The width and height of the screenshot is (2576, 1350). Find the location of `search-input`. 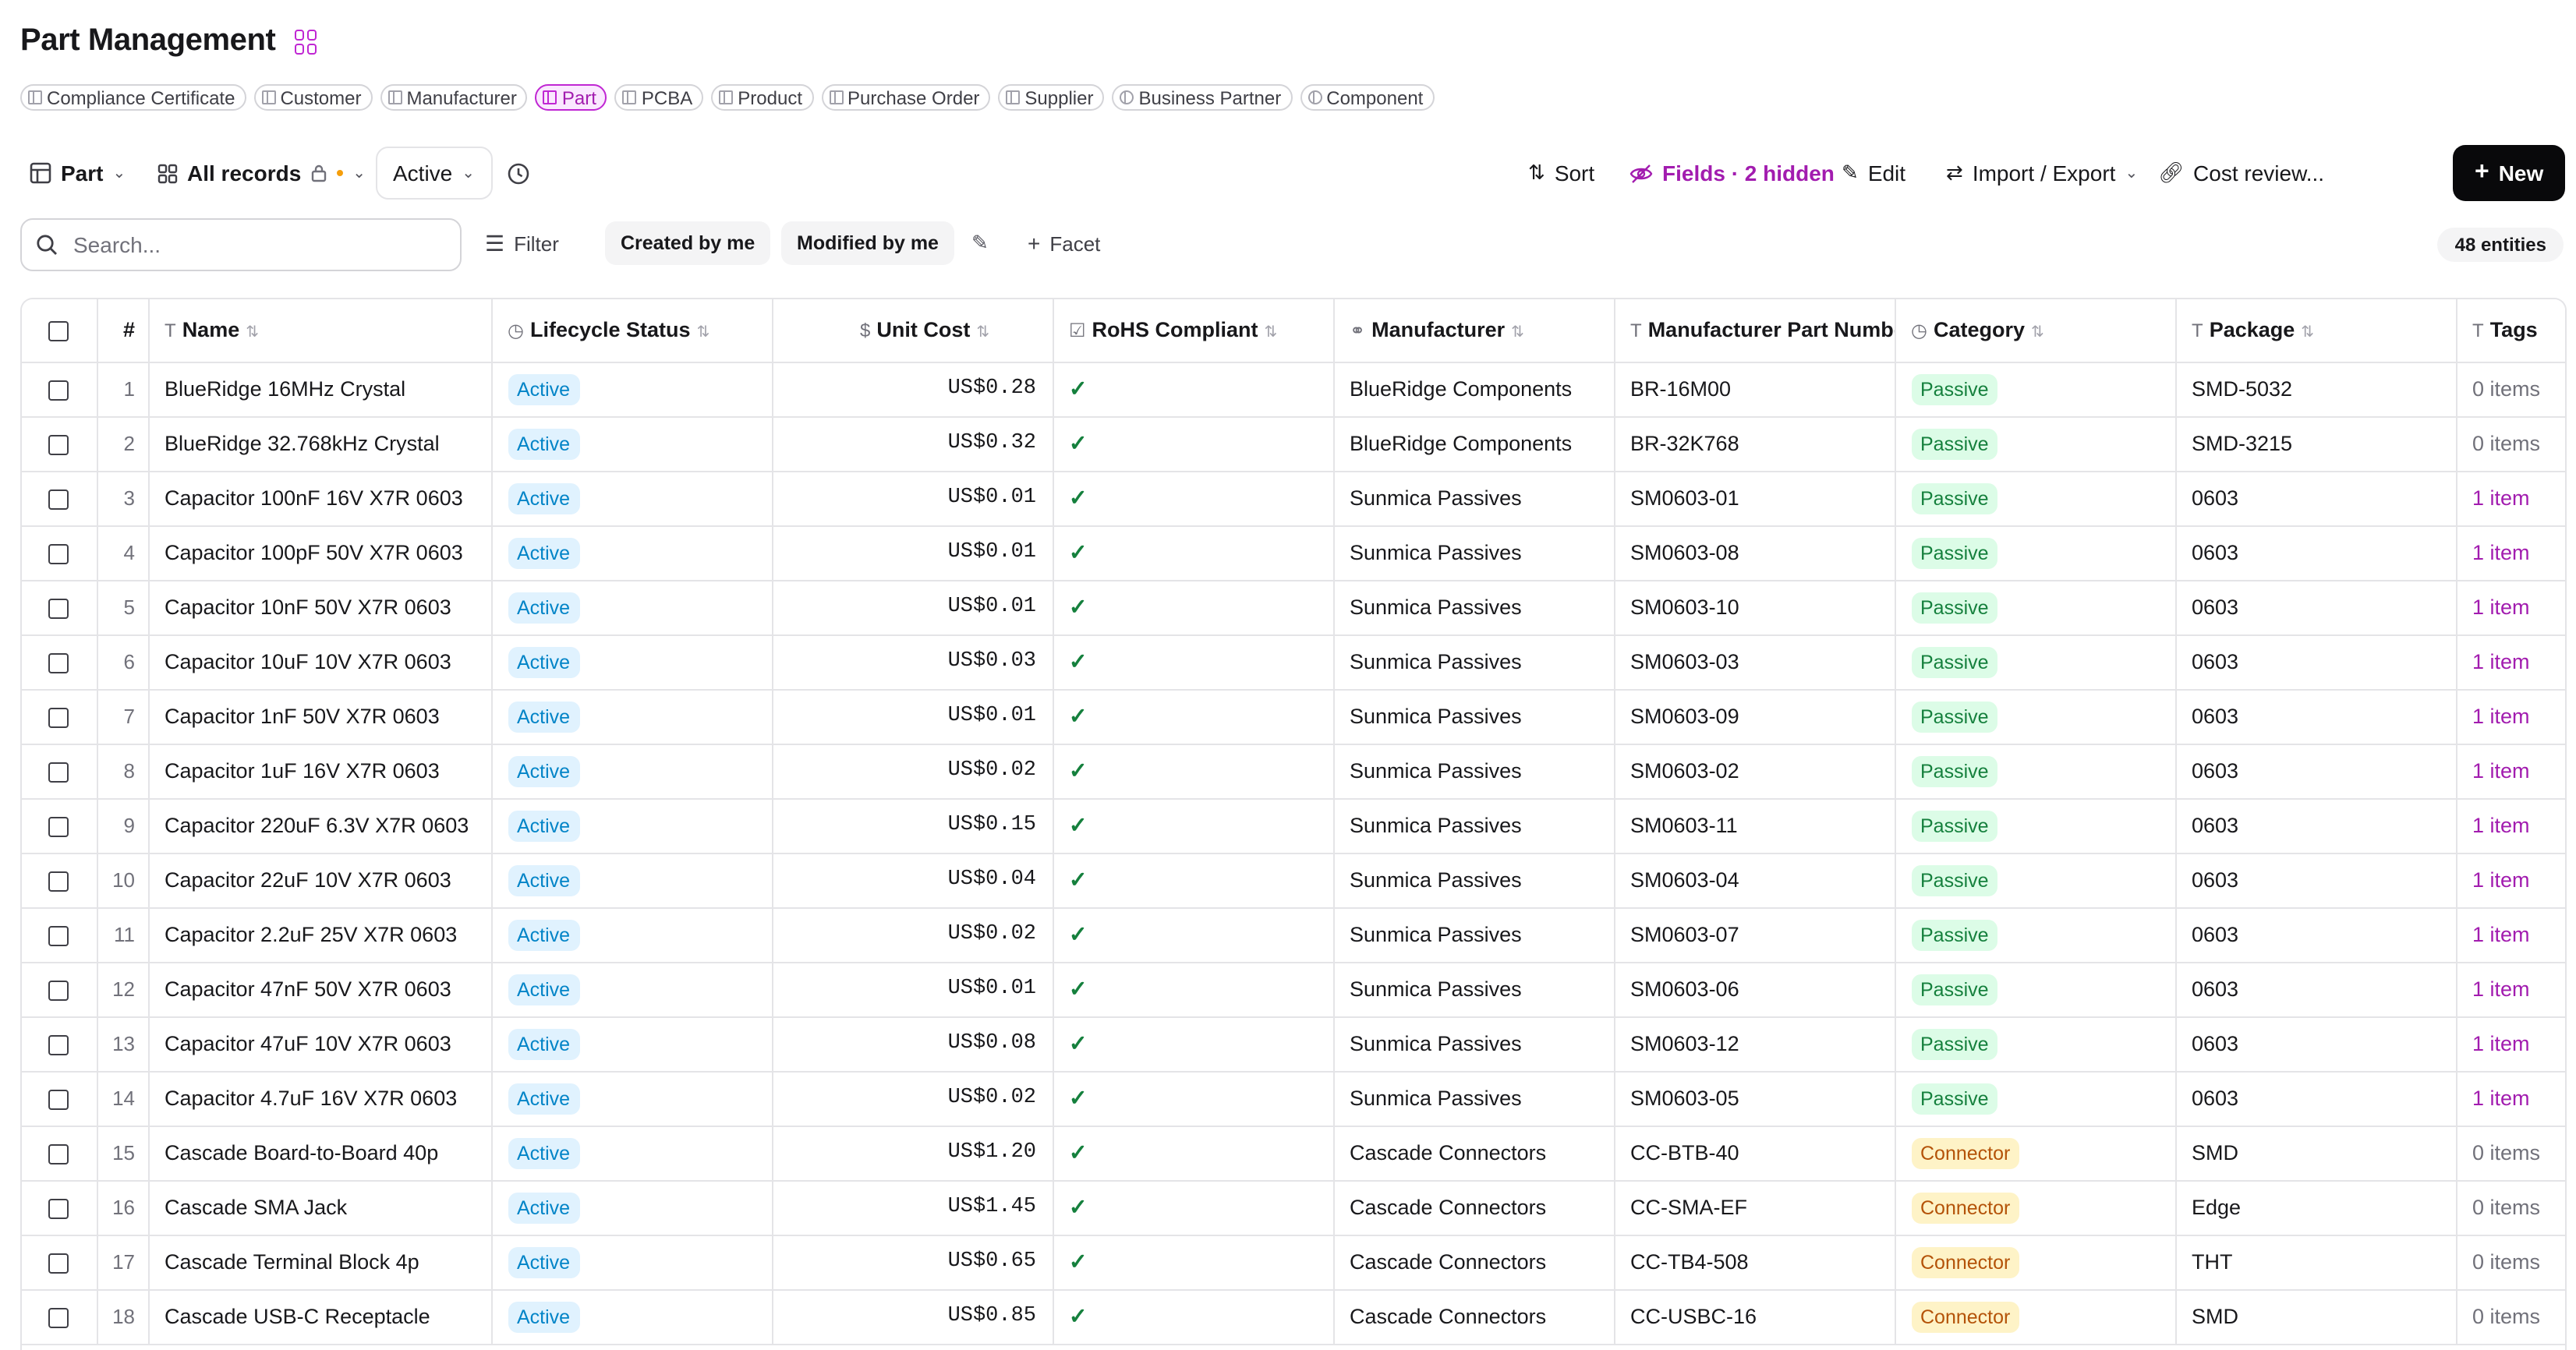

search-input is located at coordinates (252, 245).